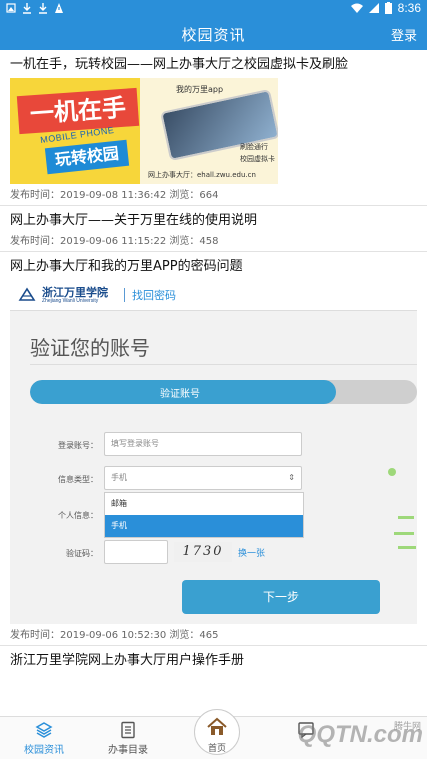  What do you see at coordinates (154, 295) in the screenshot?
I see `find-password-link: 找回密码` at bounding box center [154, 295].